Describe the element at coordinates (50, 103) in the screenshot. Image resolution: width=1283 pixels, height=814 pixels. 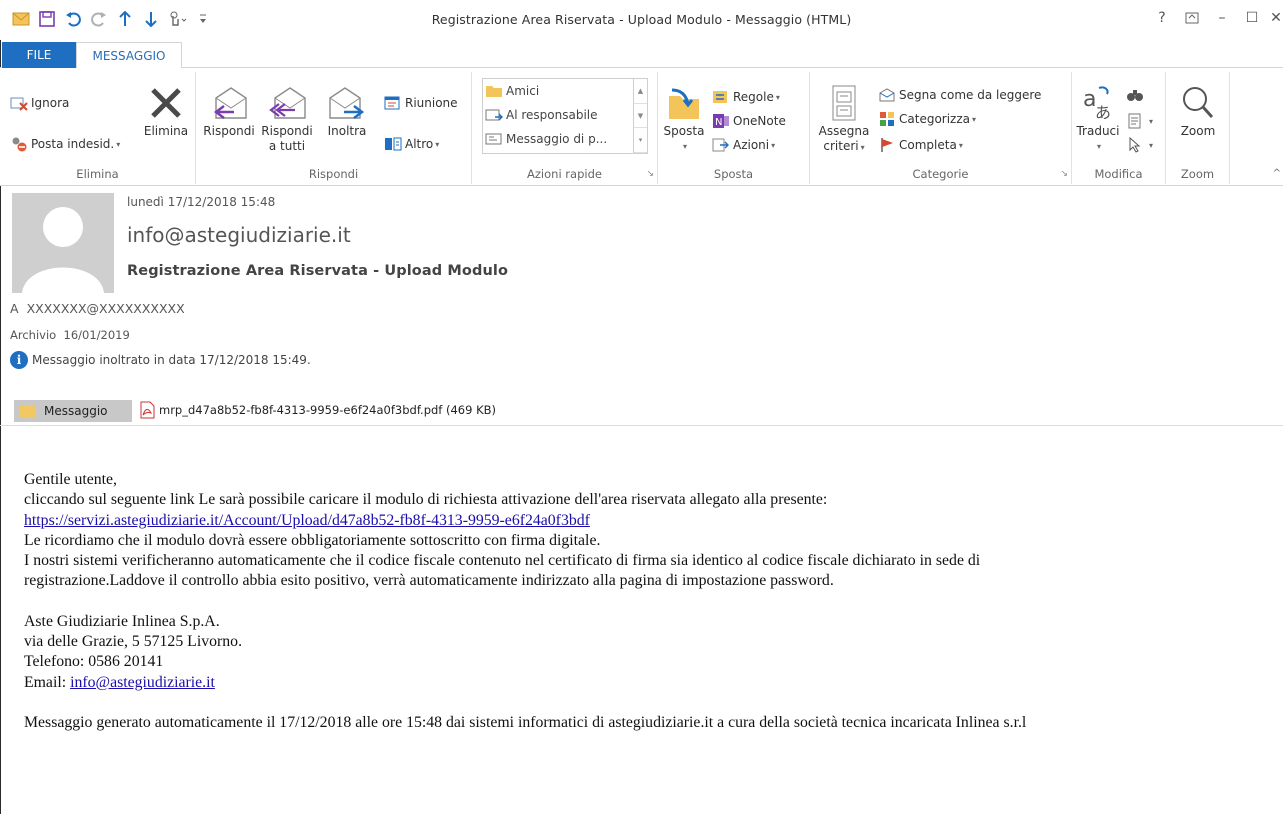
I see `ignore-label: Ignora` at that location.